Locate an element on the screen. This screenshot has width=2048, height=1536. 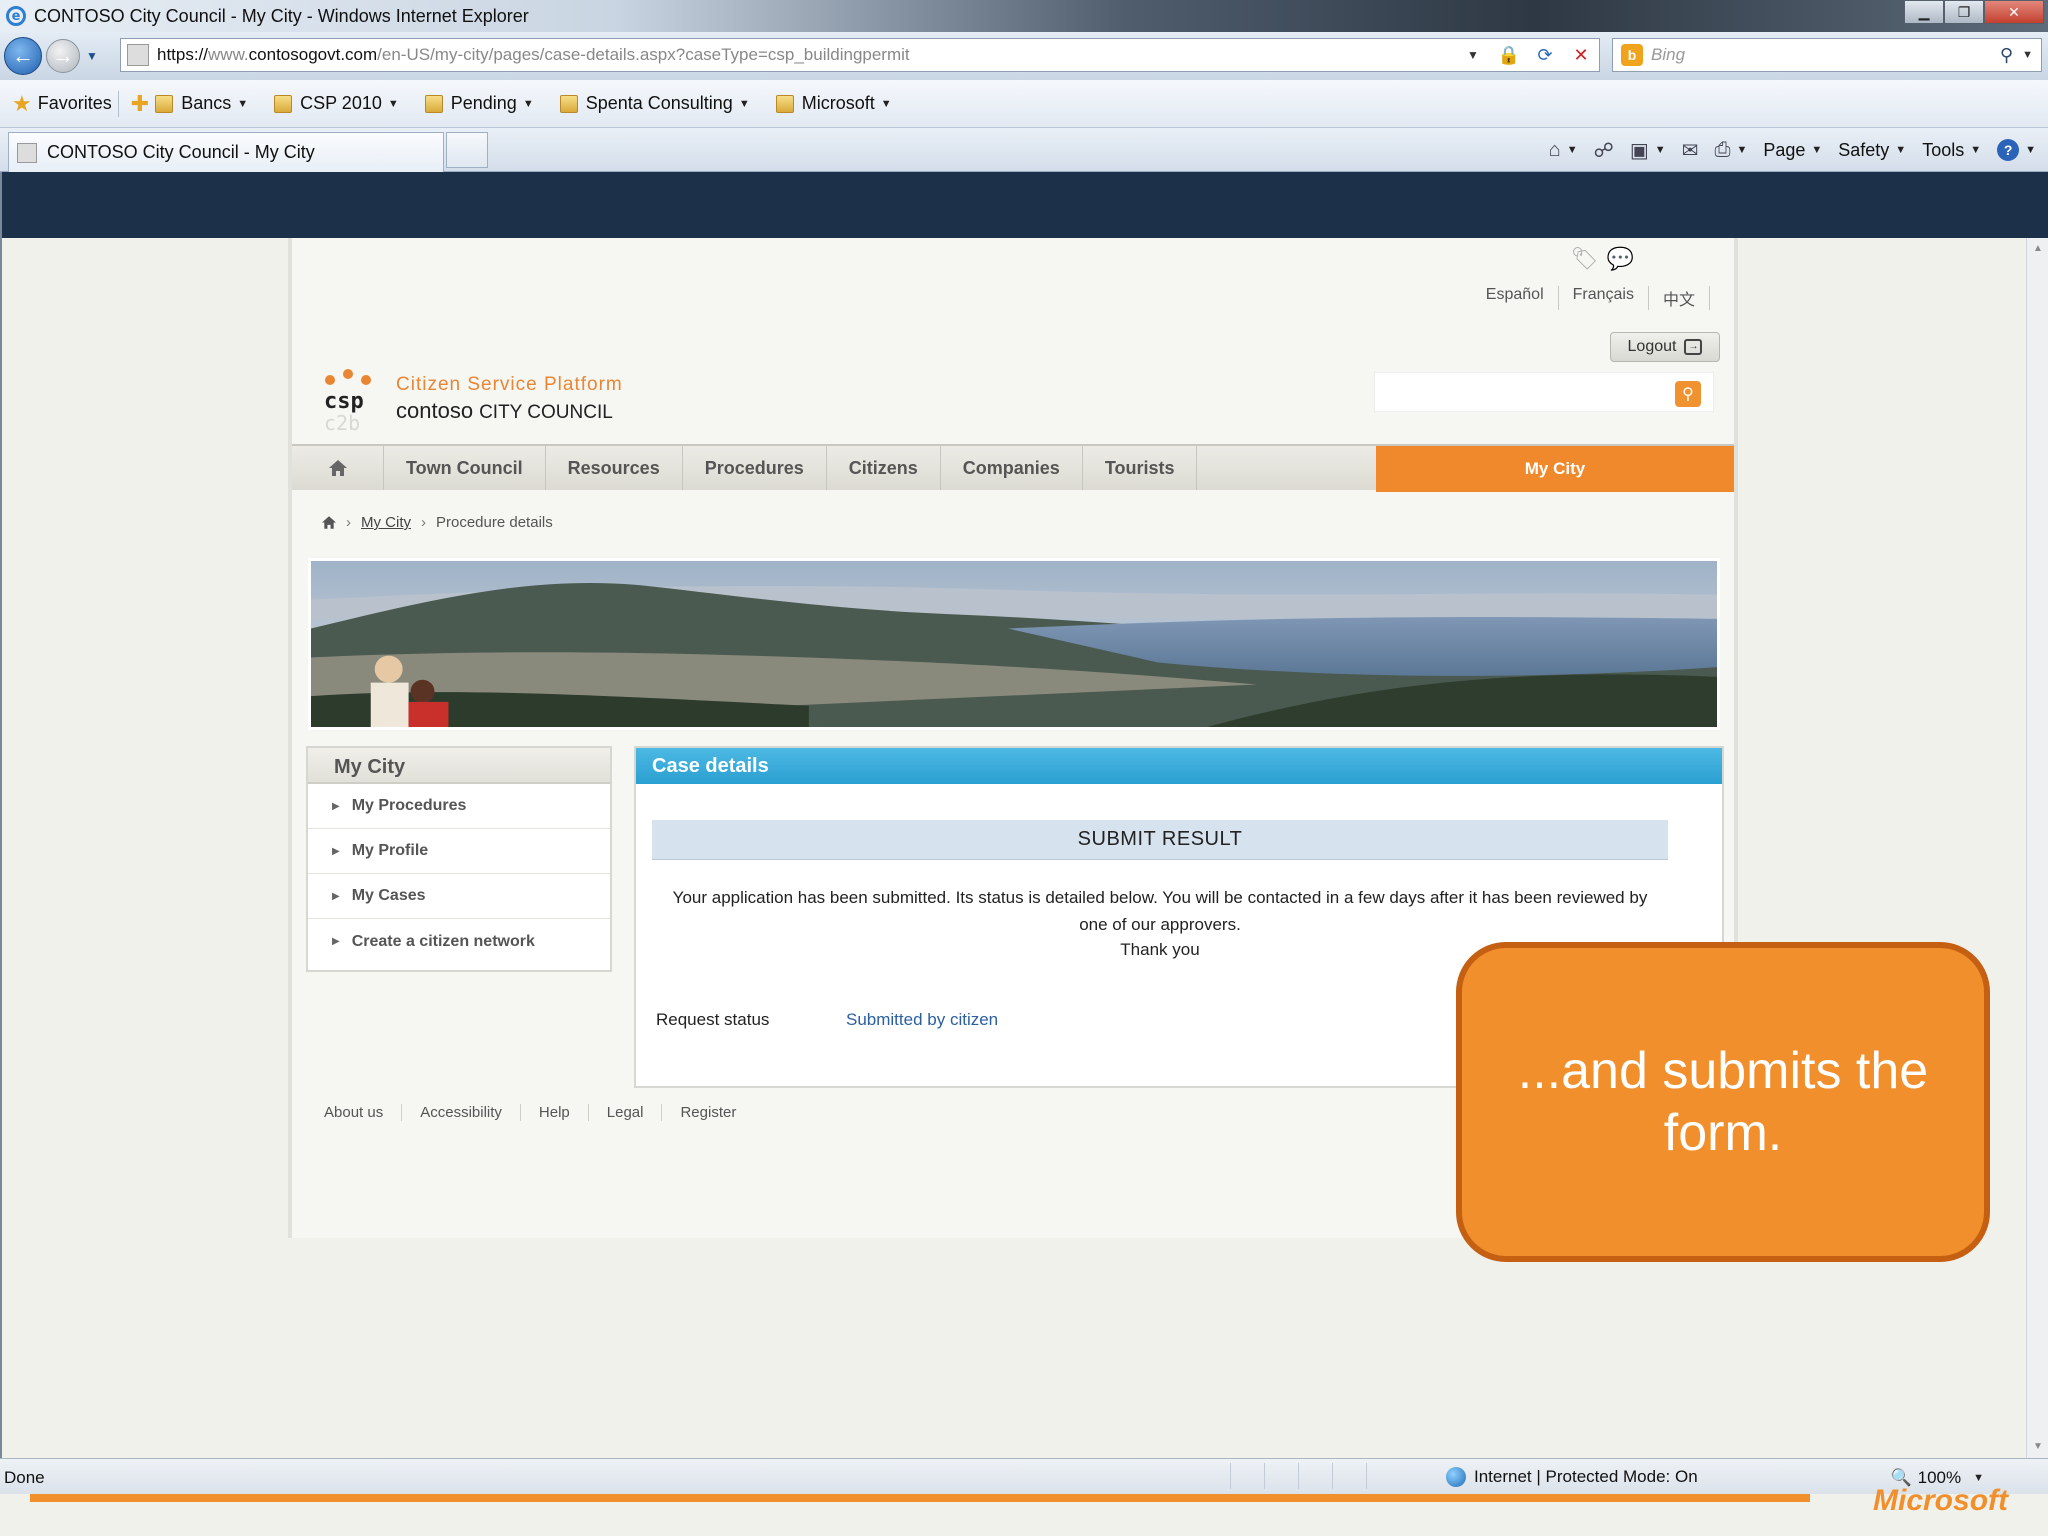
footer-help: Help is located at coordinates (555, 1112).